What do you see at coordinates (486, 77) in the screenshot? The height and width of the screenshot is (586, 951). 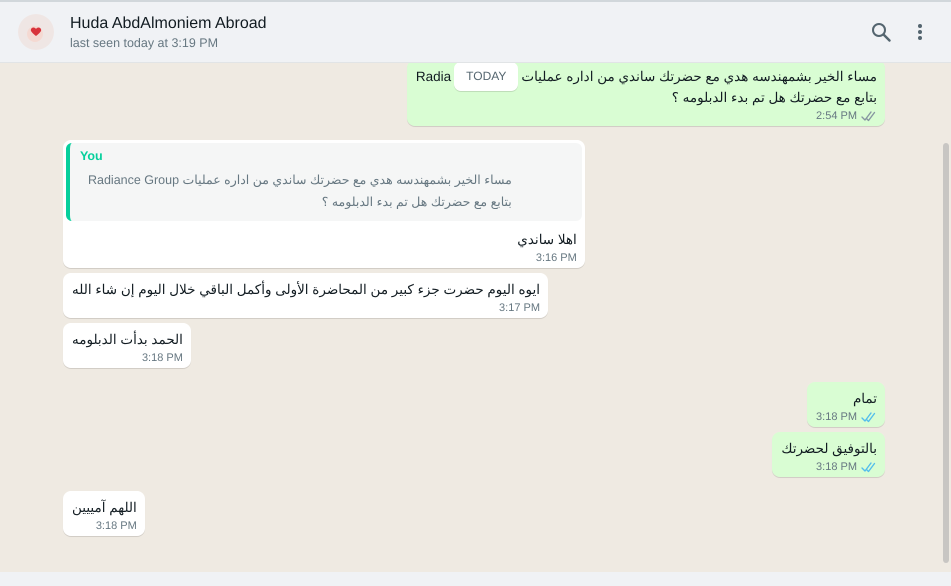 I see `date-badge: TODAY` at bounding box center [486, 77].